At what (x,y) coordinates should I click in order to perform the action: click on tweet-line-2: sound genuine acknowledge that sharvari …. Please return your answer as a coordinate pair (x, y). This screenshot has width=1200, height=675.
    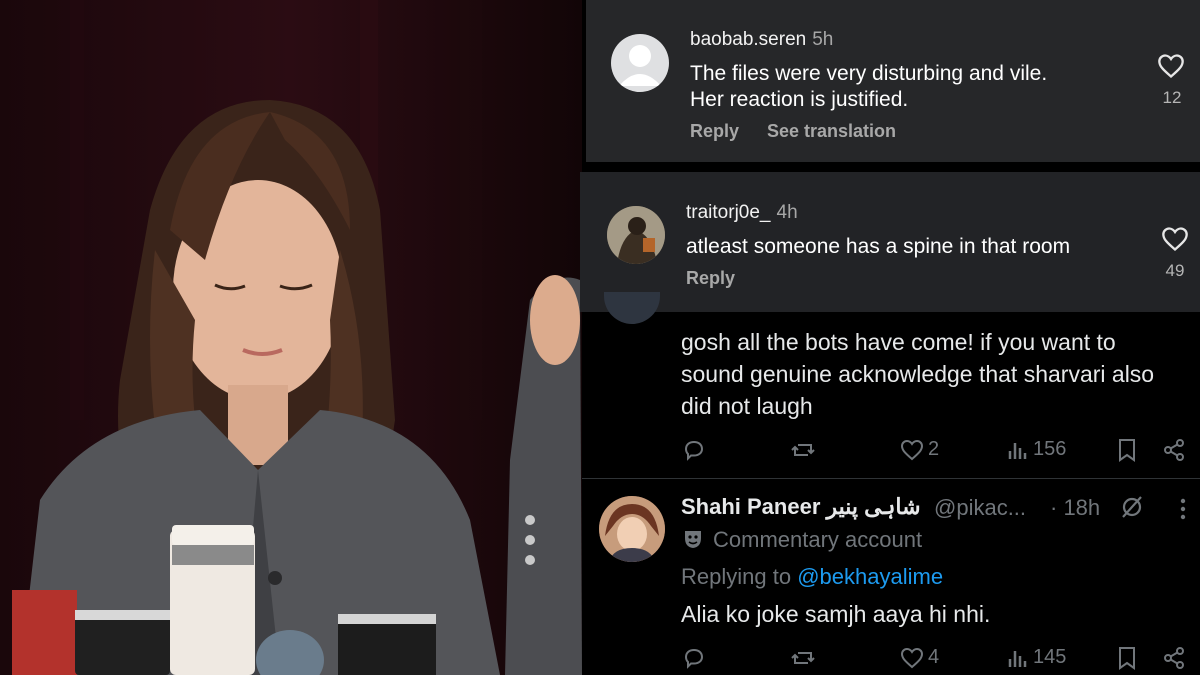
    Looking at the image, I should click on (918, 374).